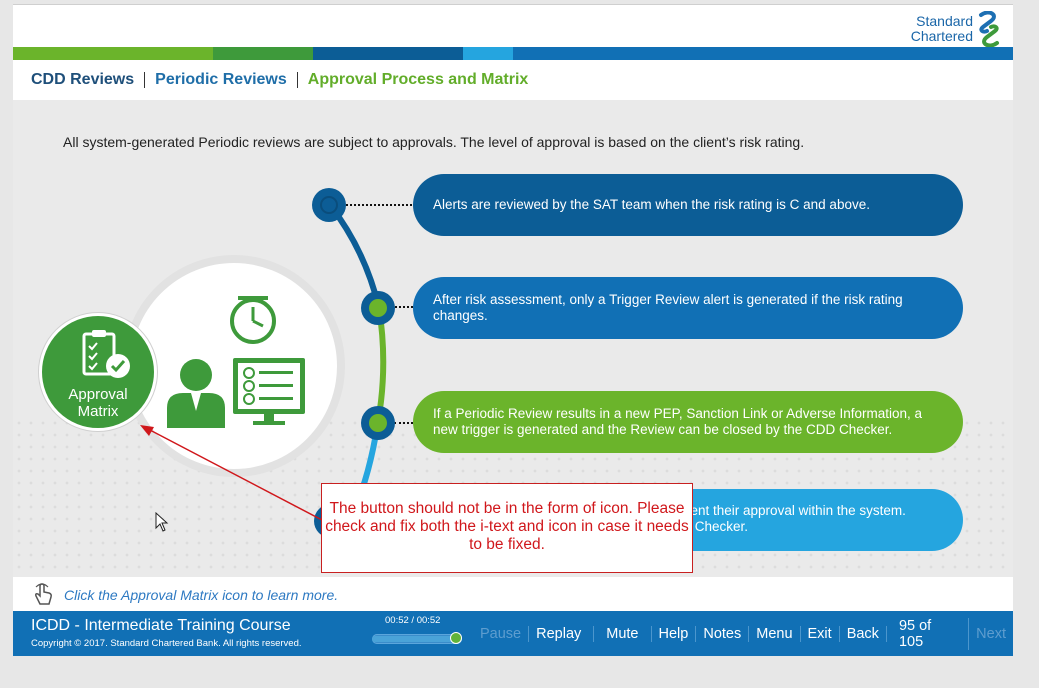 This screenshot has width=1039, height=688. Describe the element at coordinates (98, 394) in the screenshot. I see `approval-label-line-1: Approval` at that location.